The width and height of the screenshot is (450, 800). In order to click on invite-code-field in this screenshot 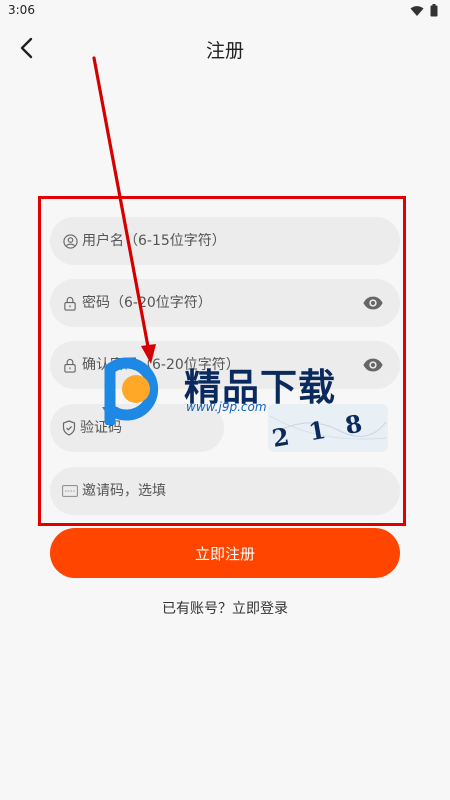, I will do `click(225, 491)`.